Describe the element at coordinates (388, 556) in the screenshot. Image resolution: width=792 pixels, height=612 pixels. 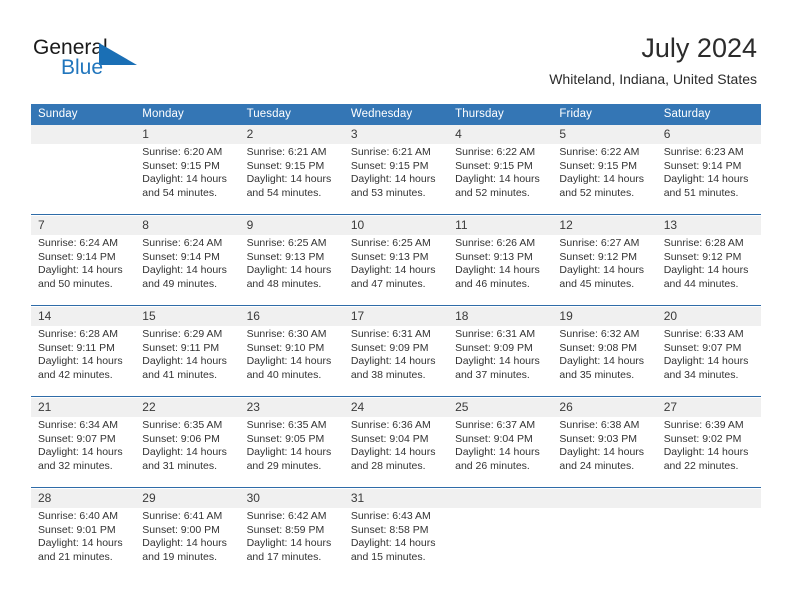
I see `daylight-text-line2: and 15 minutes.` at that location.